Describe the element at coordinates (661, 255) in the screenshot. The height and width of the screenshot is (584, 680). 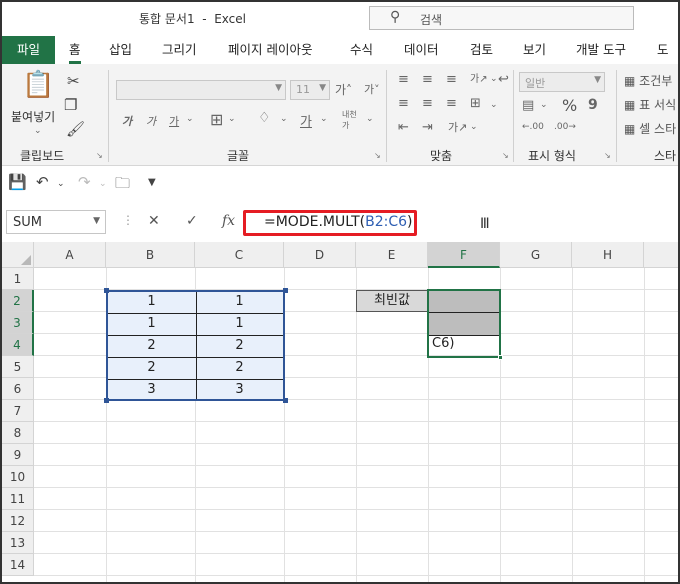
I see `column-header-i` at that location.